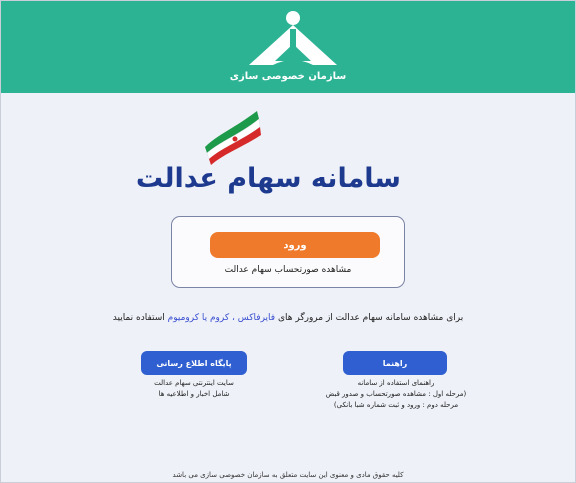 This screenshot has height=483, width=576. I want to click on site-title: سامانه سهام عدالت, so click(268, 178).